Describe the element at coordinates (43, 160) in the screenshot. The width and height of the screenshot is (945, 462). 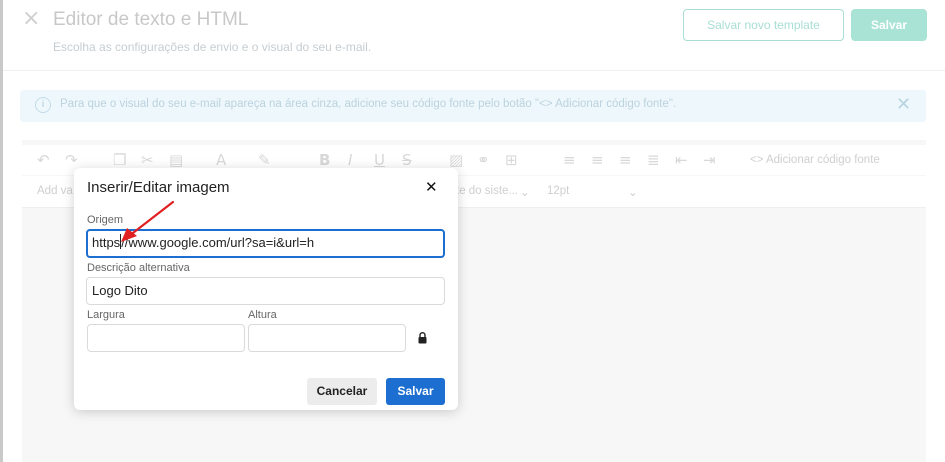
I see `undo-icon: ↶` at that location.